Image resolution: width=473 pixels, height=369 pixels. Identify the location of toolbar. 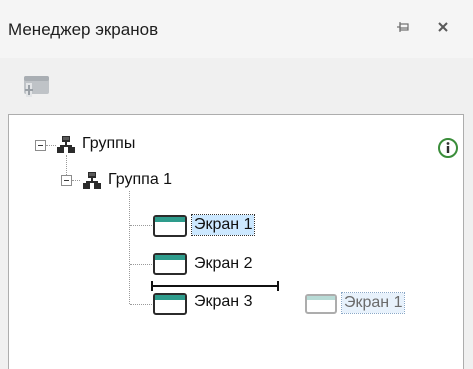
(236, 84).